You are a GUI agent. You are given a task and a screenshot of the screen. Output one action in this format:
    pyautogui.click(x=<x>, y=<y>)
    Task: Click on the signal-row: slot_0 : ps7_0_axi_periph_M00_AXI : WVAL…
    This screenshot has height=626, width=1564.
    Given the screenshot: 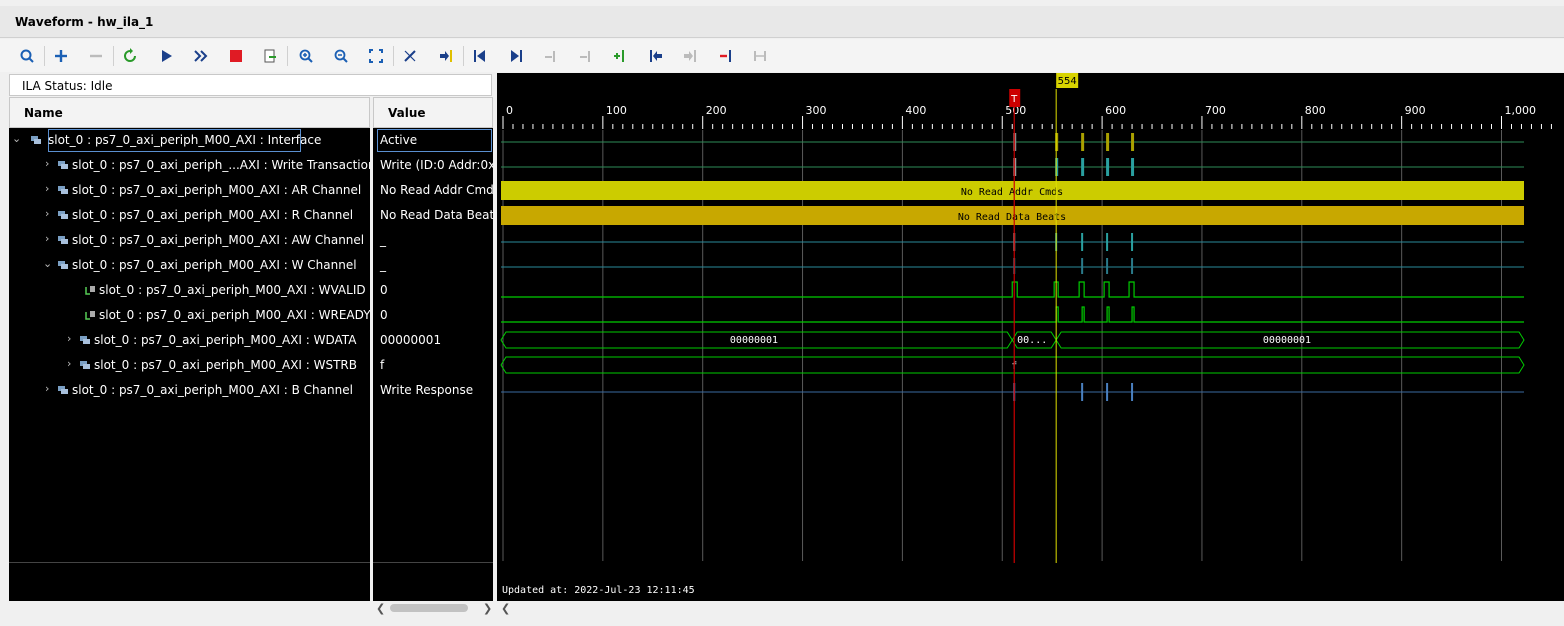 What is the action you would take?
    pyautogui.click(x=189, y=290)
    